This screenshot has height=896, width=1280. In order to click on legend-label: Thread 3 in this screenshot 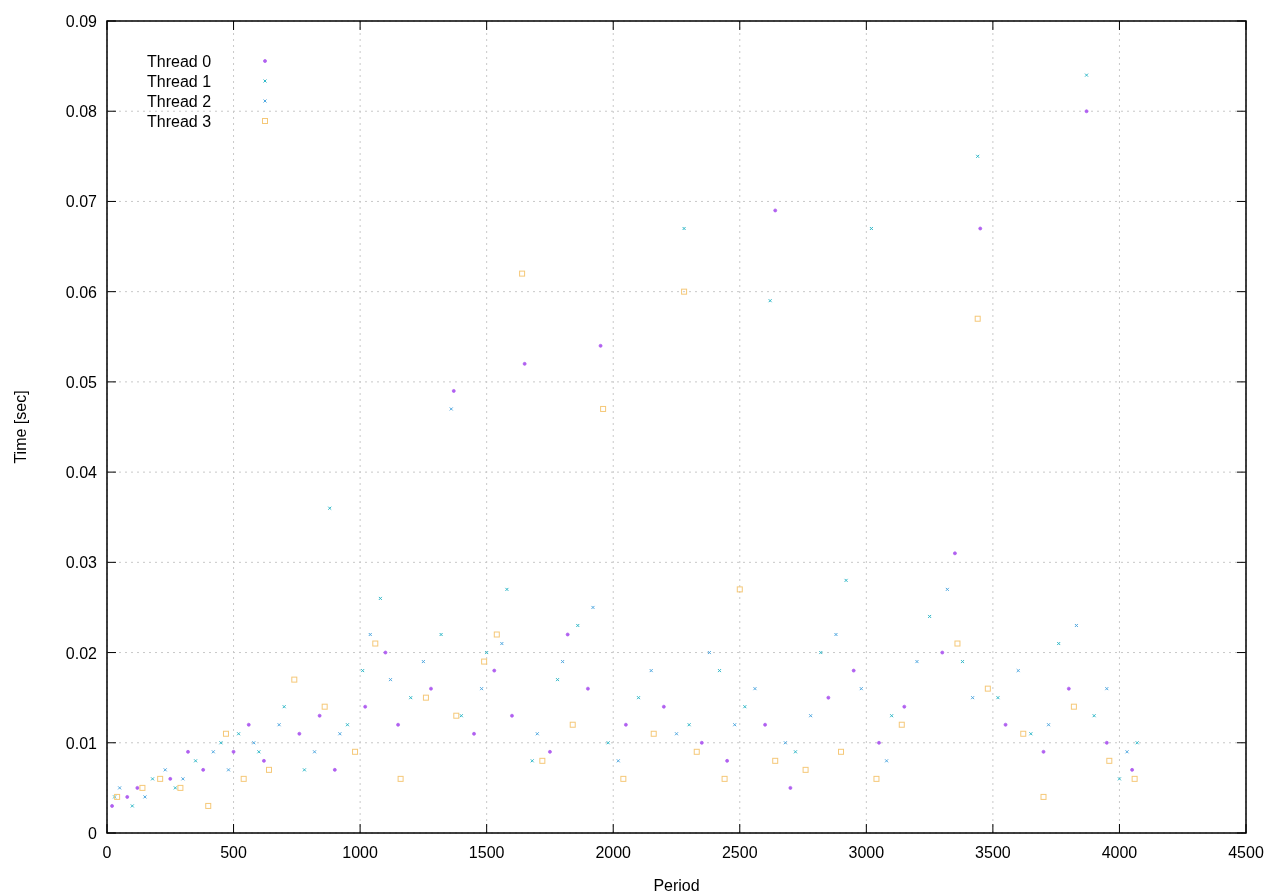, I will do `click(179, 121)`.